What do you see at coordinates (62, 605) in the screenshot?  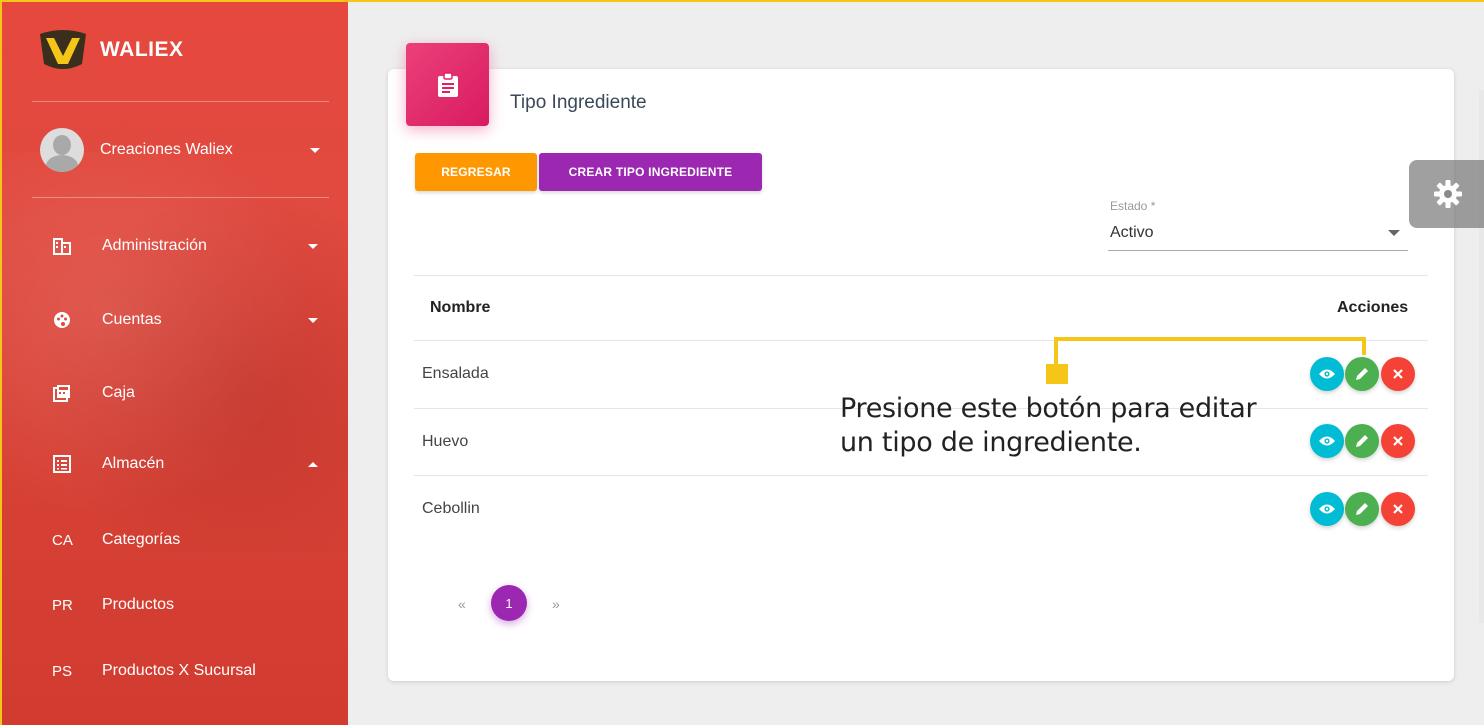 I see `sidebar-subitem-abbr: PR` at bounding box center [62, 605].